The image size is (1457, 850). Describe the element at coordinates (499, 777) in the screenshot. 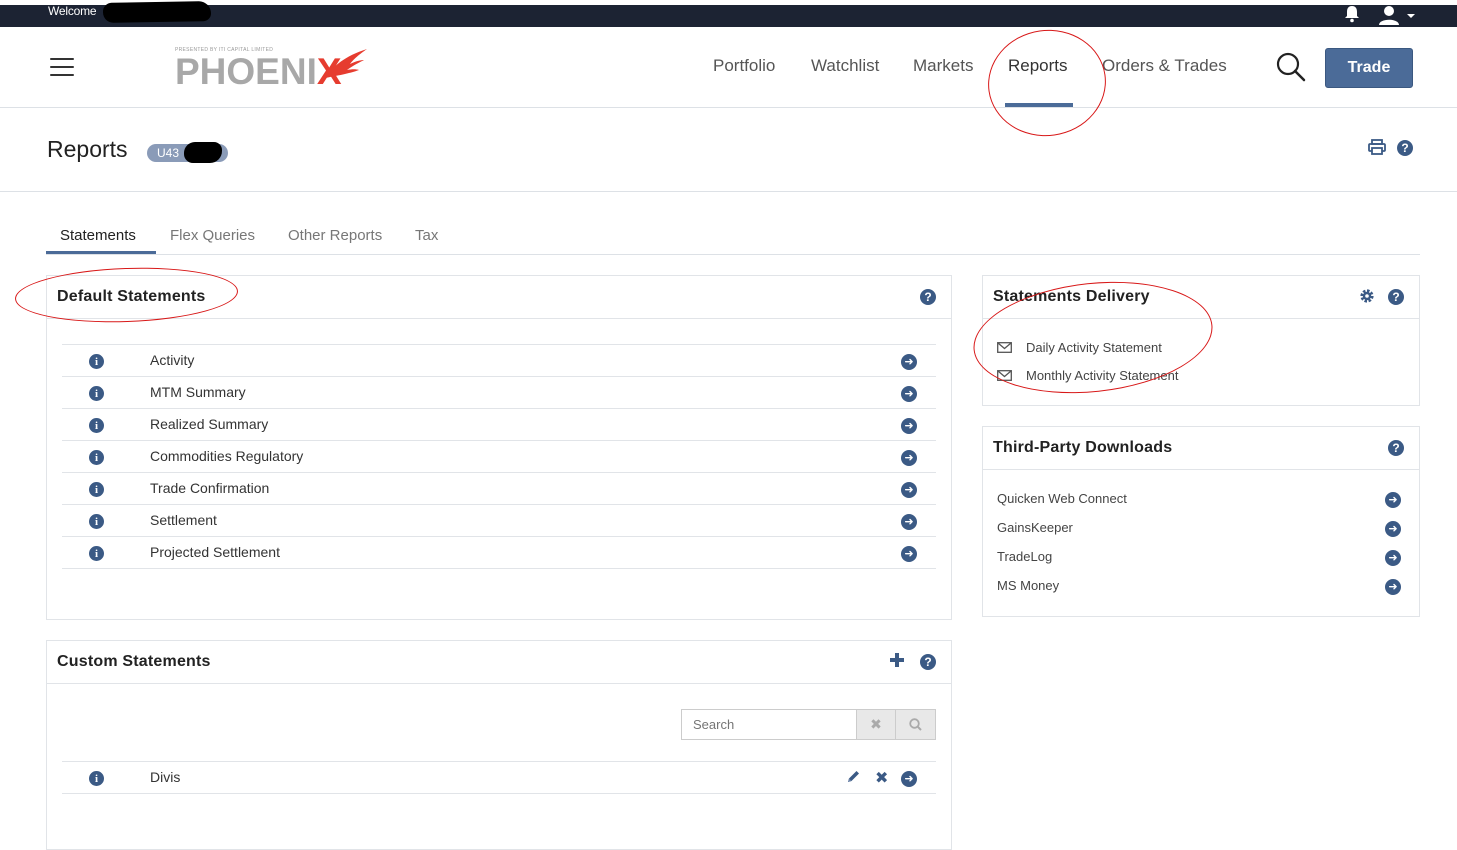

I see `statement-row: i Divis ✖ ➜` at that location.